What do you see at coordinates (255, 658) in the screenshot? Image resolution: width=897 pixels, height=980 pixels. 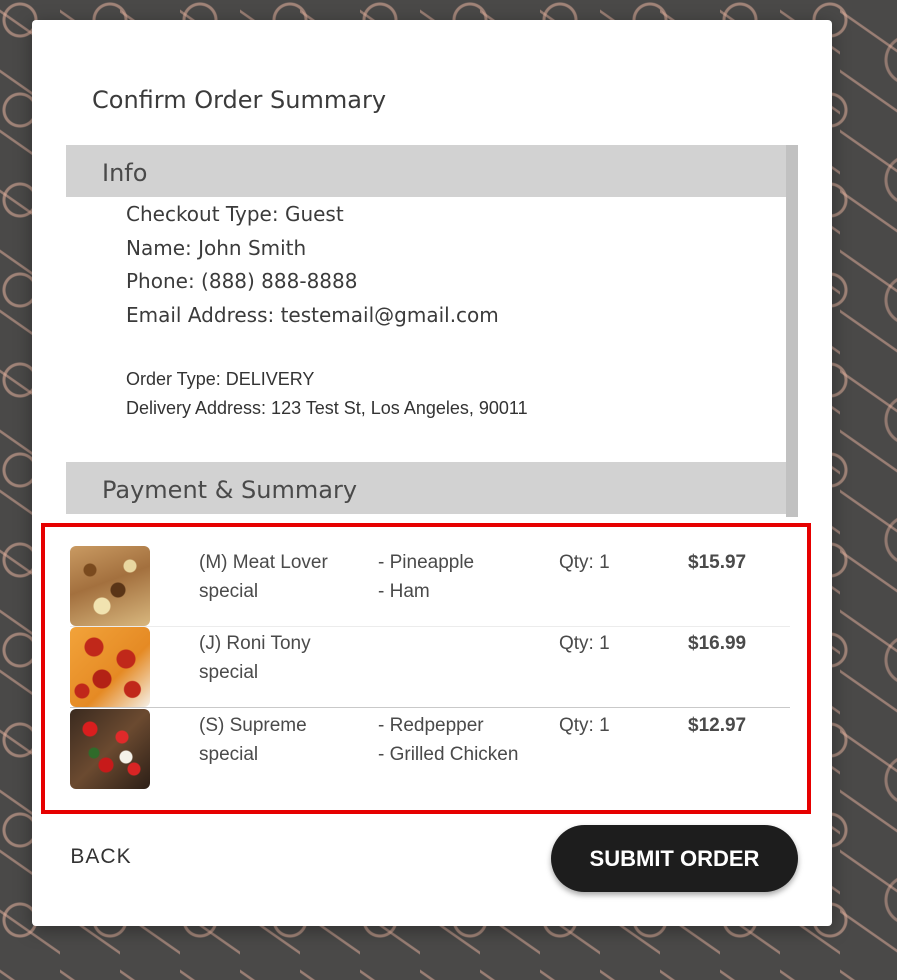 I see `item-name: (J) Roni Tony special` at bounding box center [255, 658].